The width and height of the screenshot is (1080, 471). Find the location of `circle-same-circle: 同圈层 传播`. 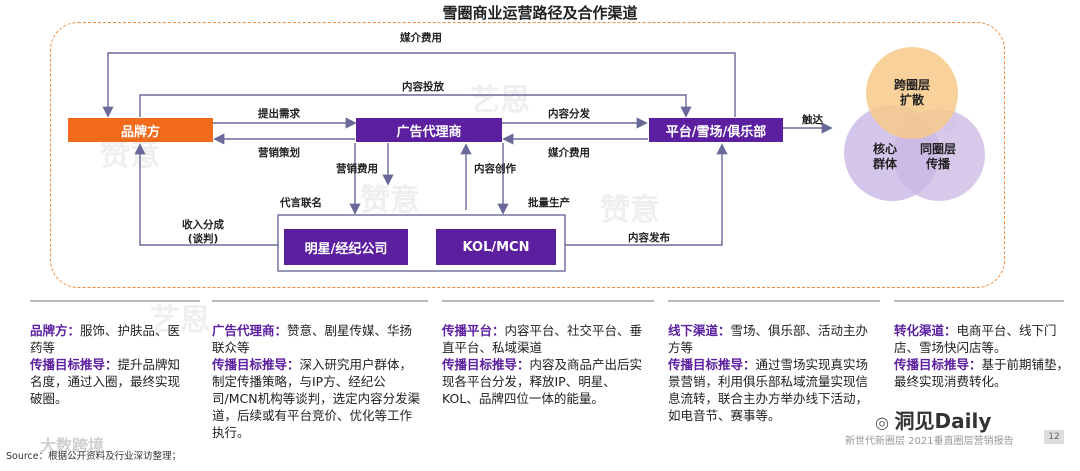

circle-same-circle: 同圈层 传播 is located at coordinates (938, 157).